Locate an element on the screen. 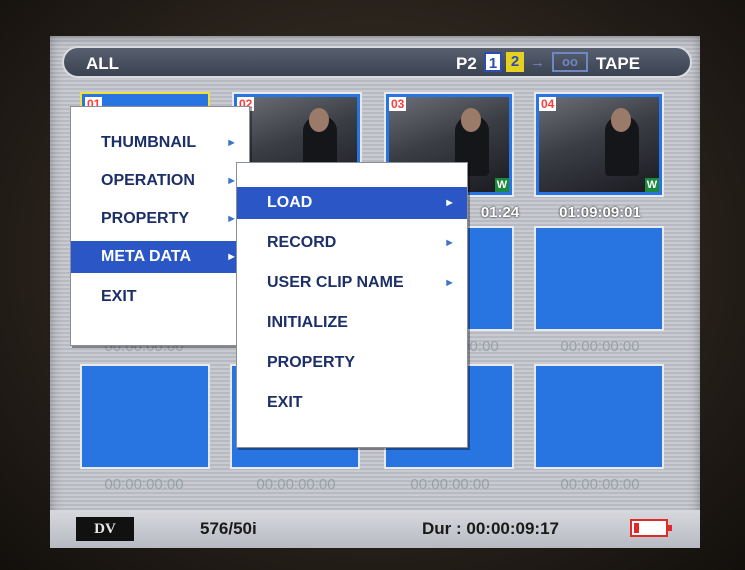 This screenshot has height=570, width=745. menu-item-property: PROPERTY is located at coordinates (352, 363).